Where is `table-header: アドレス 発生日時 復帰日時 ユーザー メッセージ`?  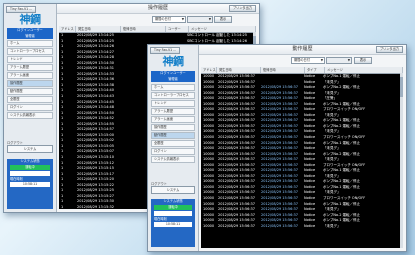 table-header: アドレス 発生日時 復帰日時 ユーザー メッセージ is located at coordinates (157, 29).